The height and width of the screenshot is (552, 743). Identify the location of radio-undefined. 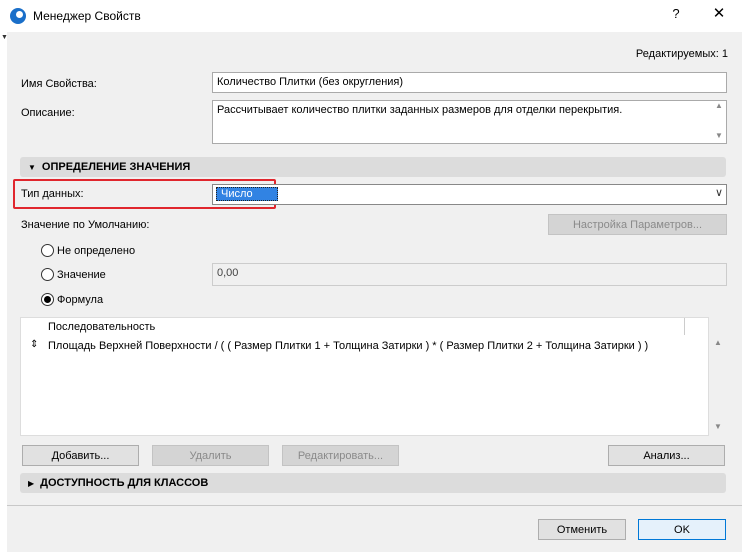
(47, 250).